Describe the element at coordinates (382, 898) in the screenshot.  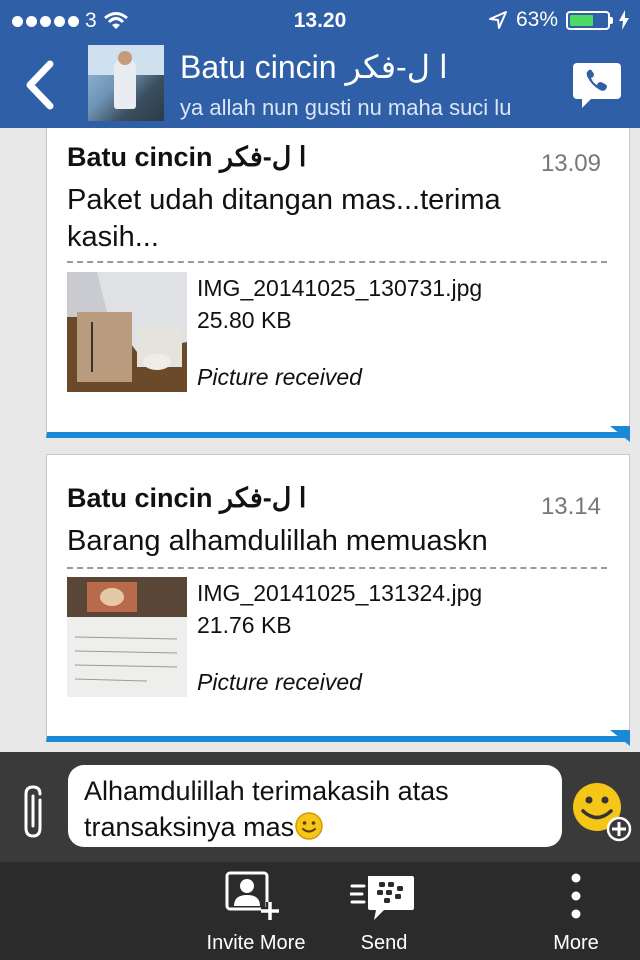
I see `bbm-send-icon` at that location.